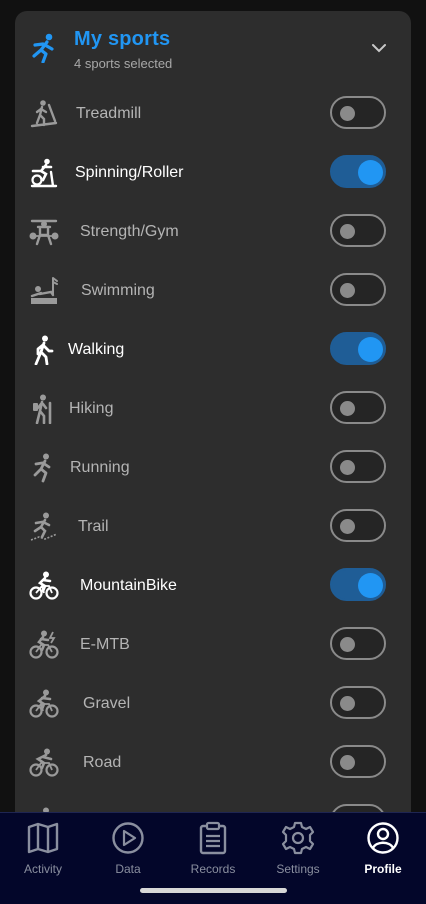  What do you see at coordinates (43, 838) in the screenshot?
I see `map-icon` at bounding box center [43, 838].